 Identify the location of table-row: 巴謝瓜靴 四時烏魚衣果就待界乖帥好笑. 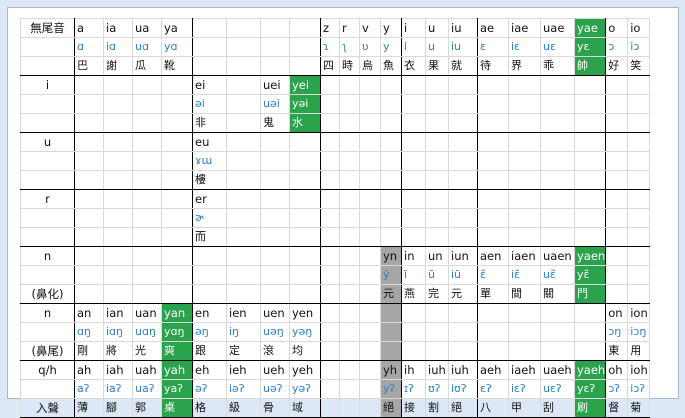
(335, 66).